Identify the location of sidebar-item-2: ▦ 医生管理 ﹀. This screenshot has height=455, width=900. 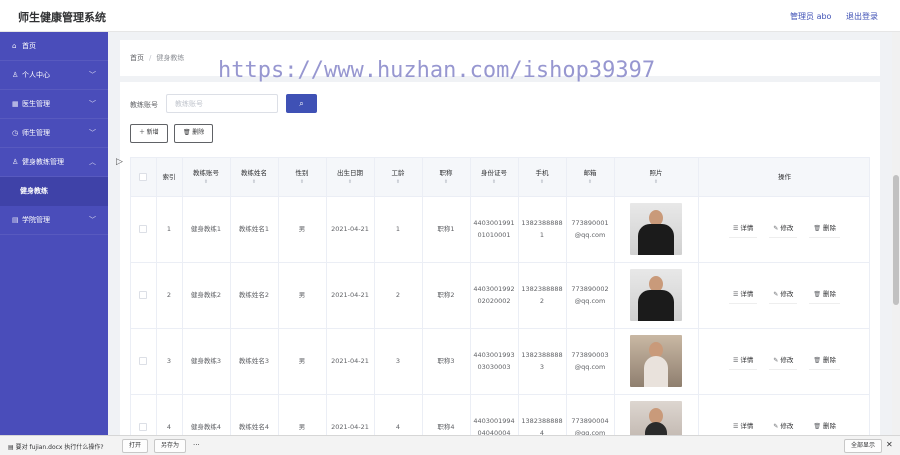
(54, 104).